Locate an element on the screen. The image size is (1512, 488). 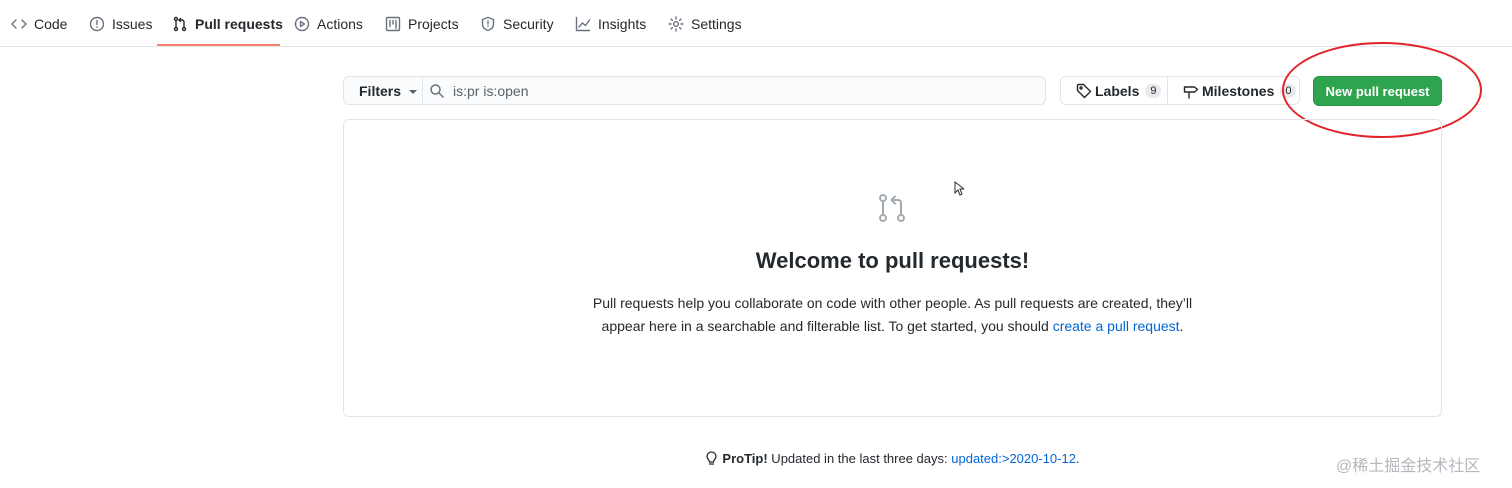
graph-icon is located at coordinates (583, 23).